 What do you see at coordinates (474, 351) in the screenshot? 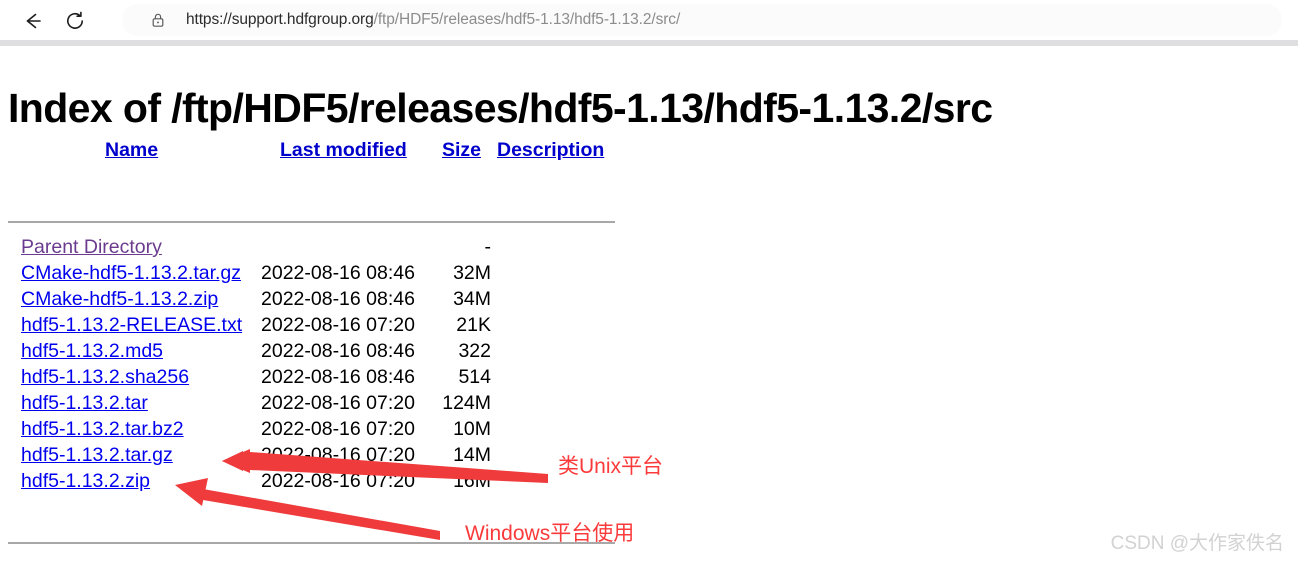
I see `file-size: 322` at bounding box center [474, 351].